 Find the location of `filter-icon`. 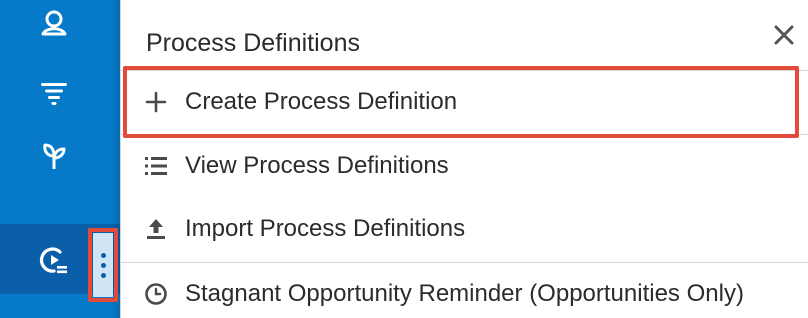

filter-icon is located at coordinates (54, 94).